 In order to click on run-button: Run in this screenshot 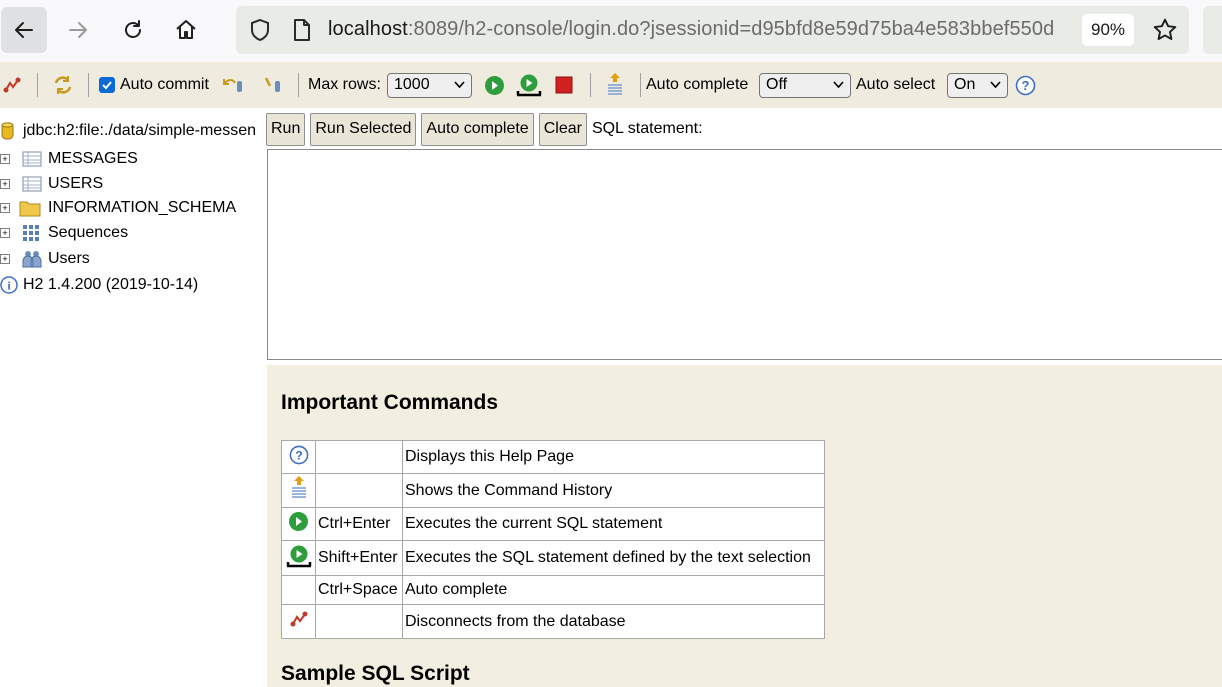, I will do `click(286, 129)`.